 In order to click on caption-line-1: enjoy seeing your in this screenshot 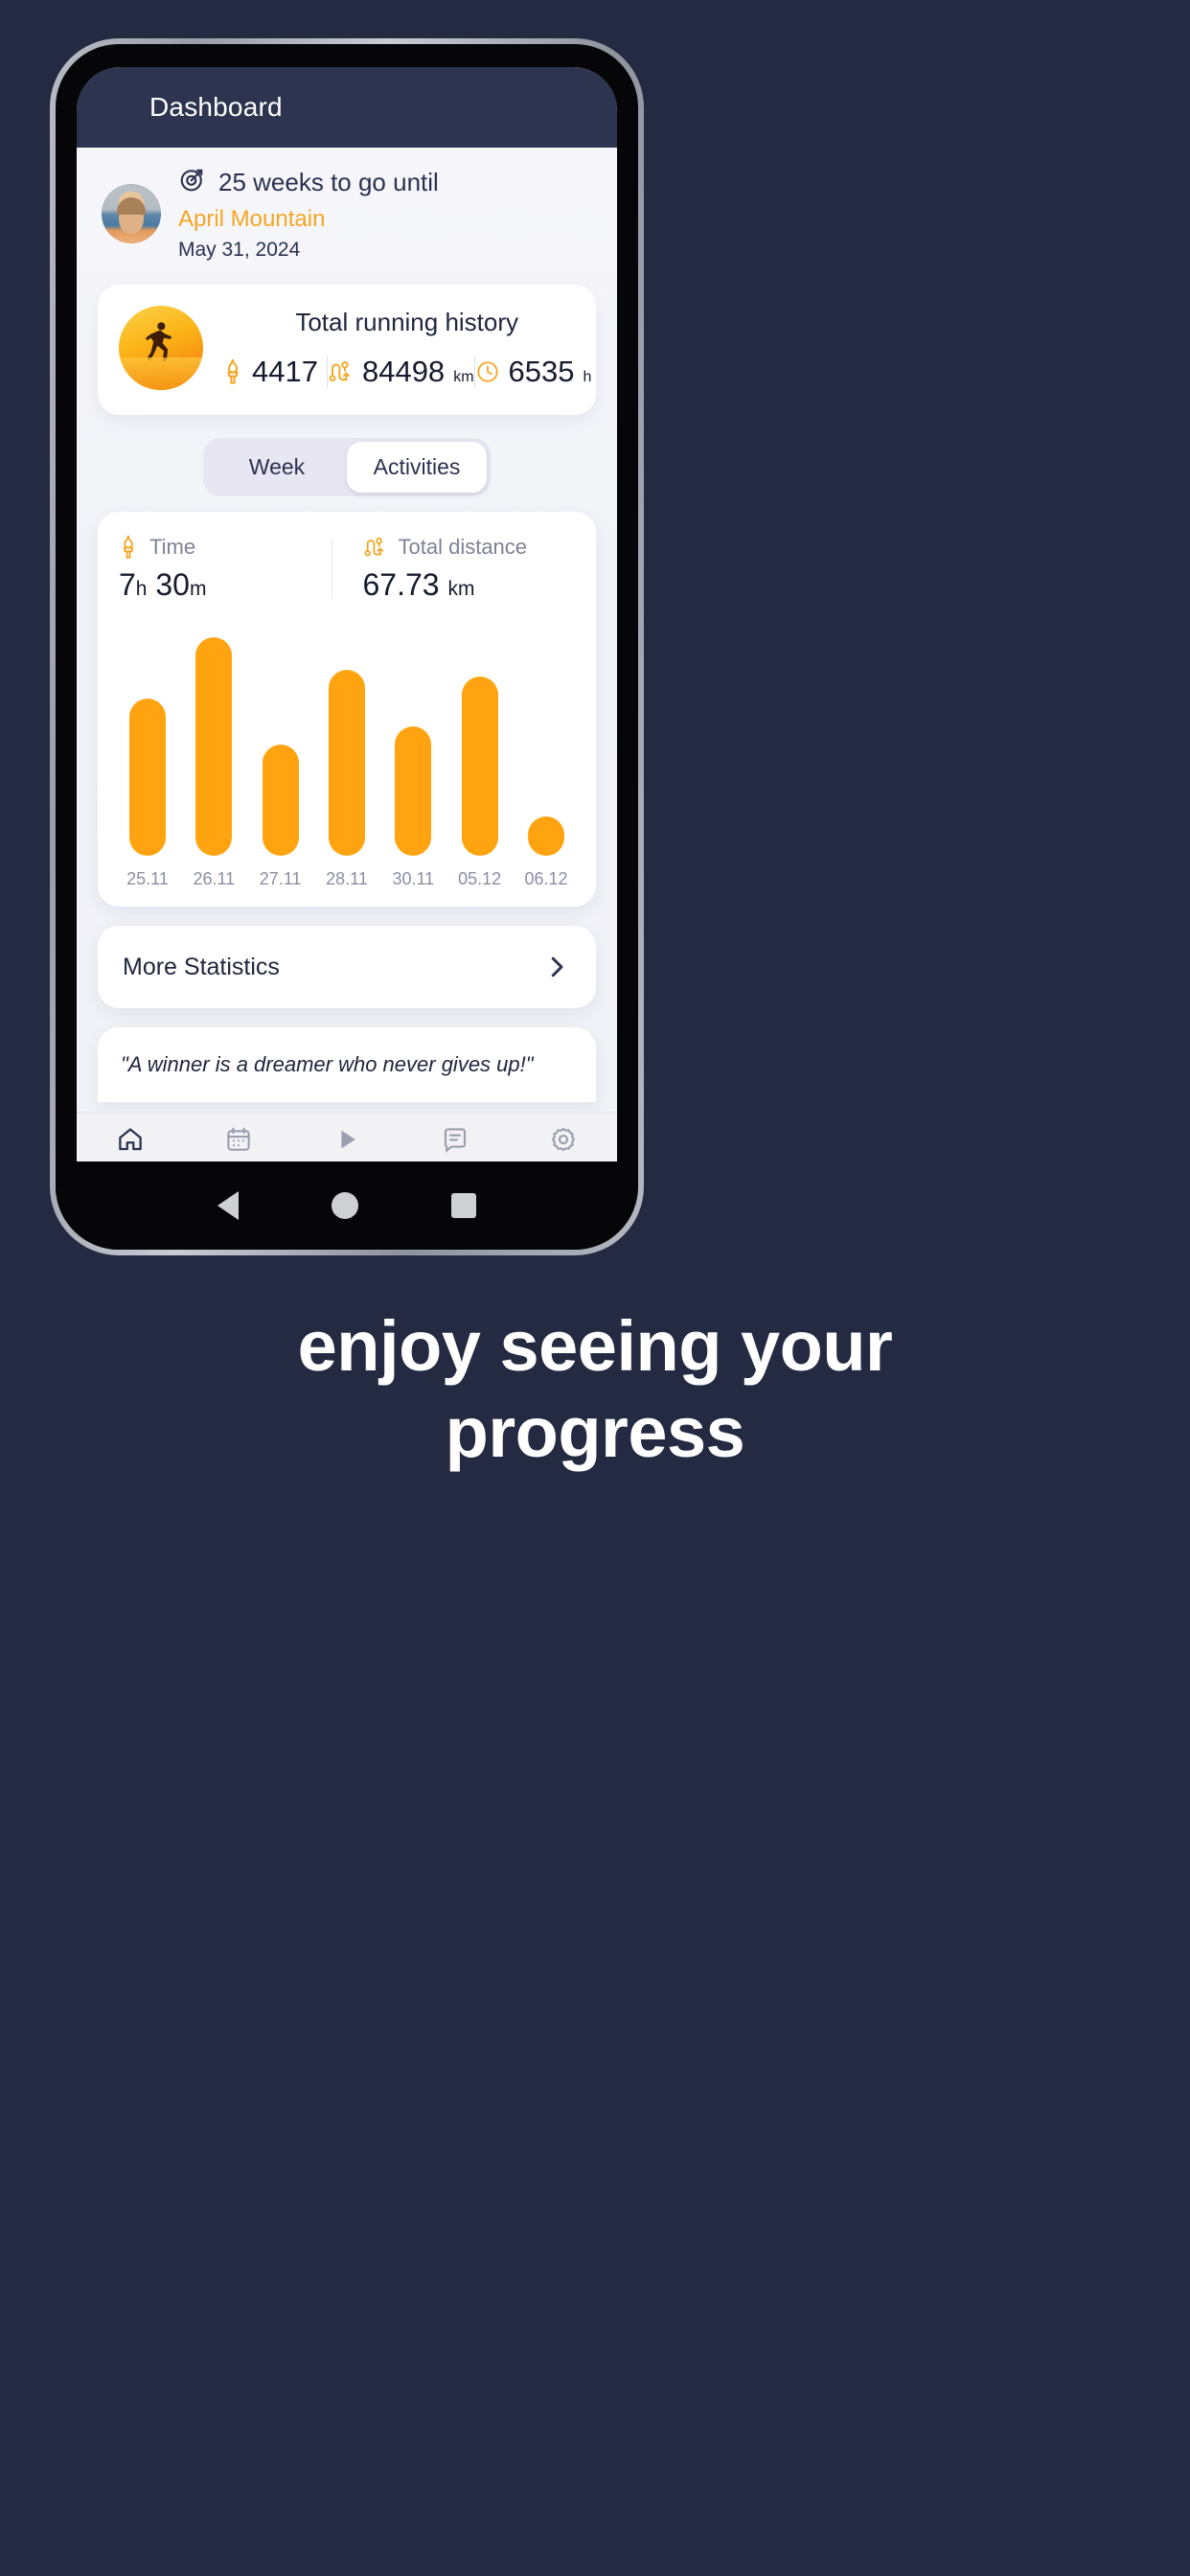, I will do `click(595, 1346)`.